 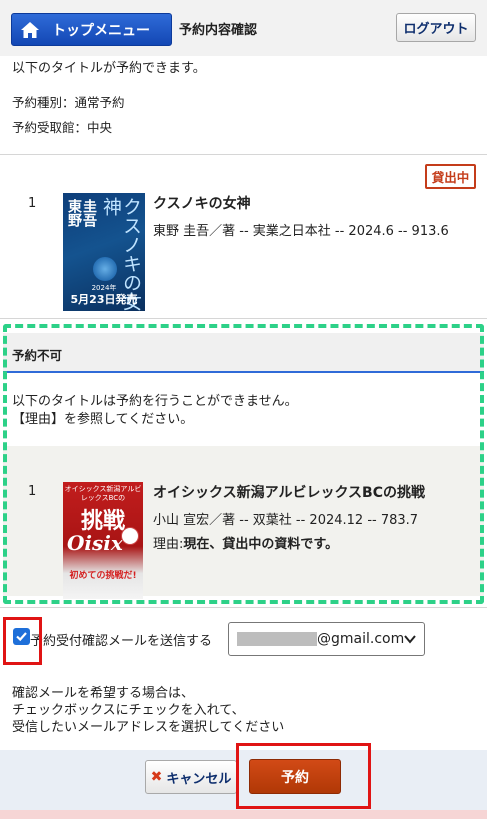 I want to click on reason-line: 理由:現在、貸出中の資料です。, so click(x=245, y=542).